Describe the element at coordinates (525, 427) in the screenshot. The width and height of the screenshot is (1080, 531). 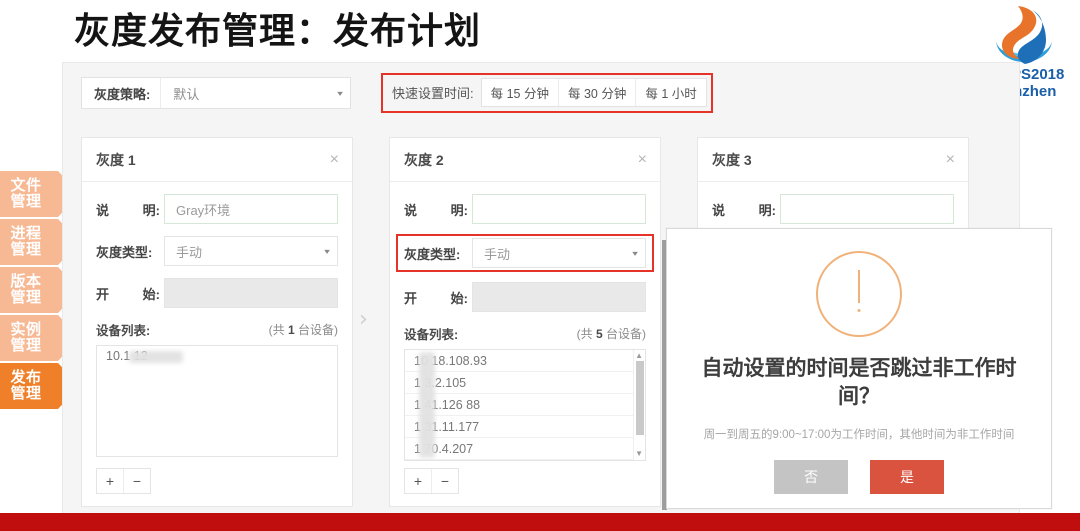
I see `list-item: 1 31.11.177` at that location.